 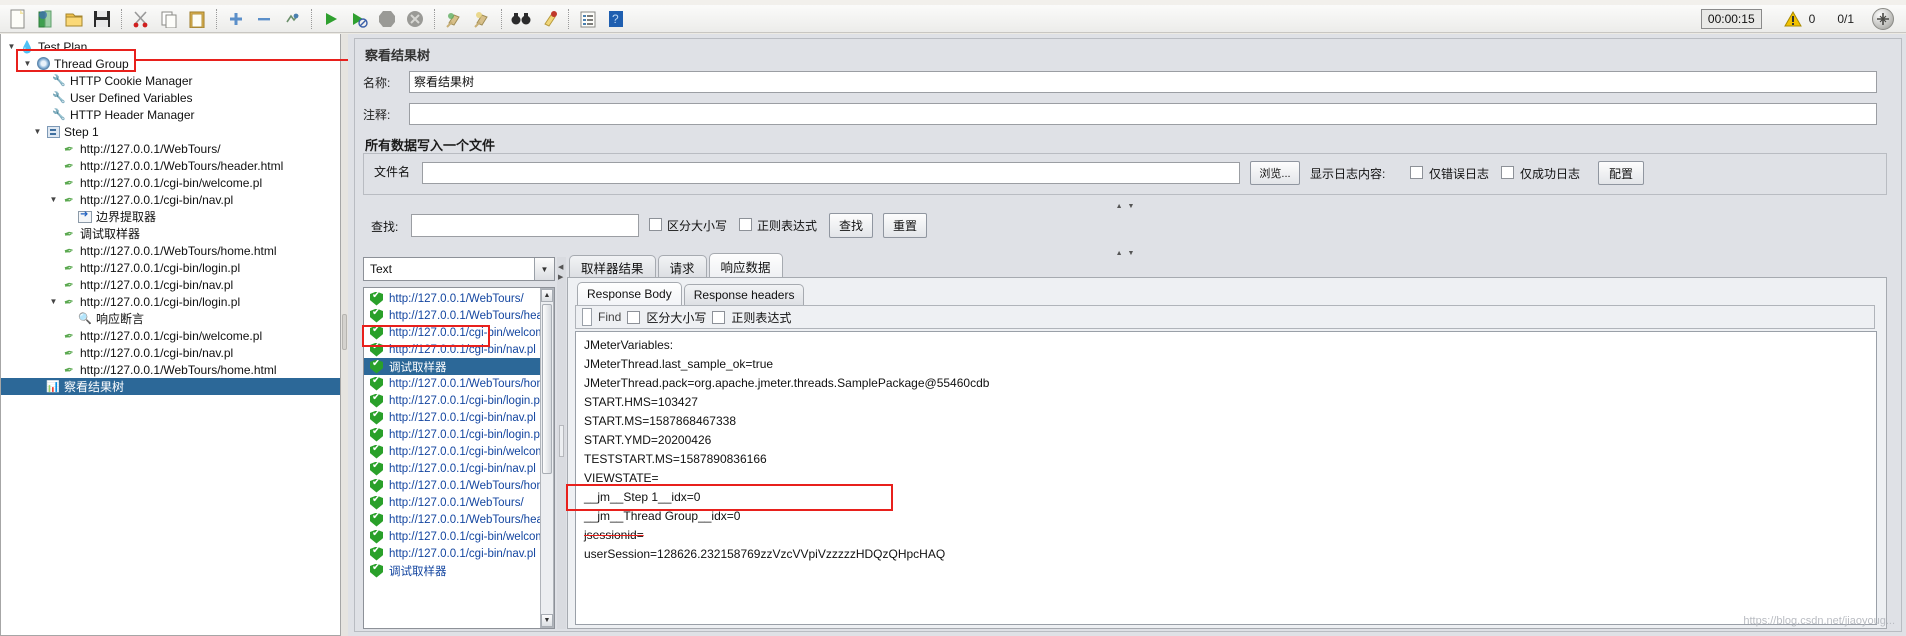 What do you see at coordinates (170, 97) in the screenshot?
I see `tree-node: 🔧 User Defined Variables` at bounding box center [170, 97].